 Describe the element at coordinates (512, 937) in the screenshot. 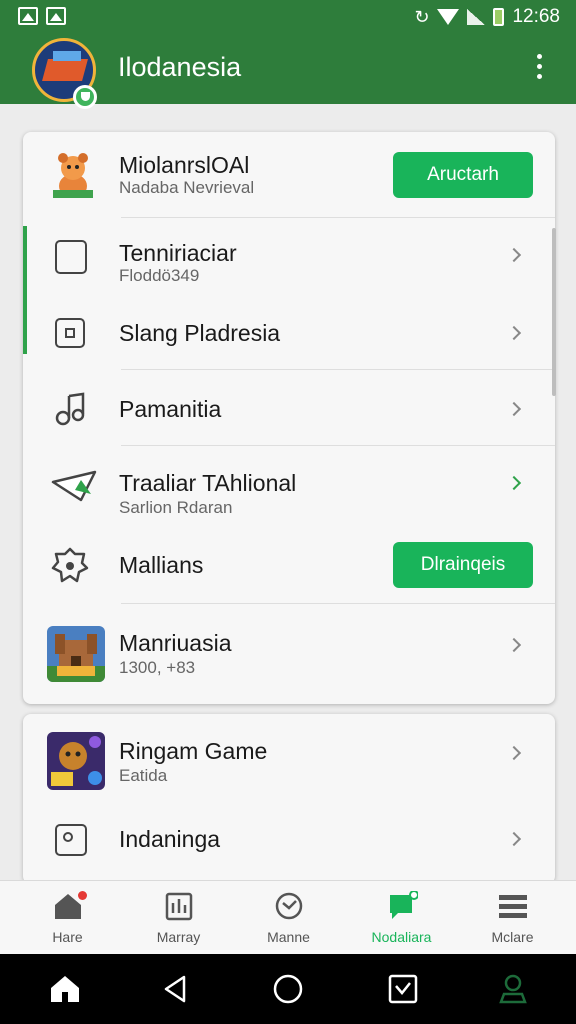

I see `nav-label: Mclare` at that location.